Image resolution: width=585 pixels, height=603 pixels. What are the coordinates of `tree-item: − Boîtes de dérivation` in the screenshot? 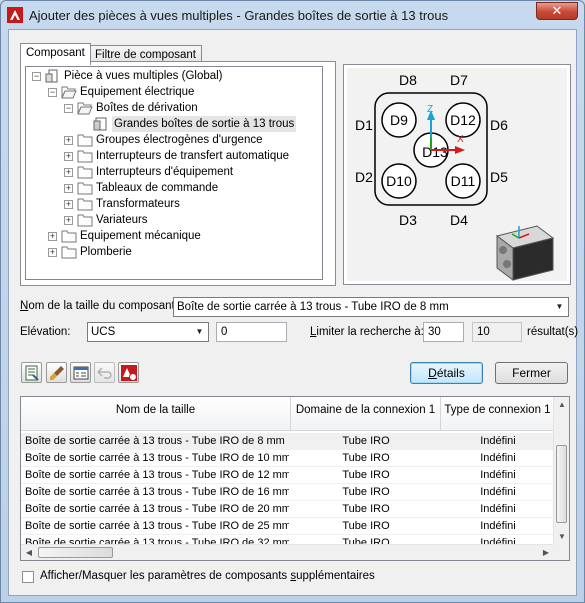 It's located at (174, 108).